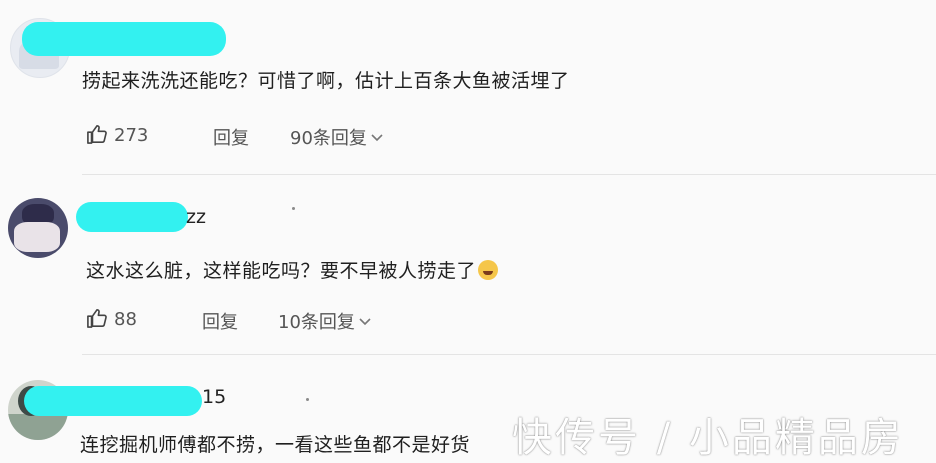 The height and width of the screenshot is (463, 936). What do you see at coordinates (326, 81) in the screenshot?
I see `comment-text: 捞起来洗洗还能吃？可惜了啊，估计上百条大鱼被活埋了` at bounding box center [326, 81].